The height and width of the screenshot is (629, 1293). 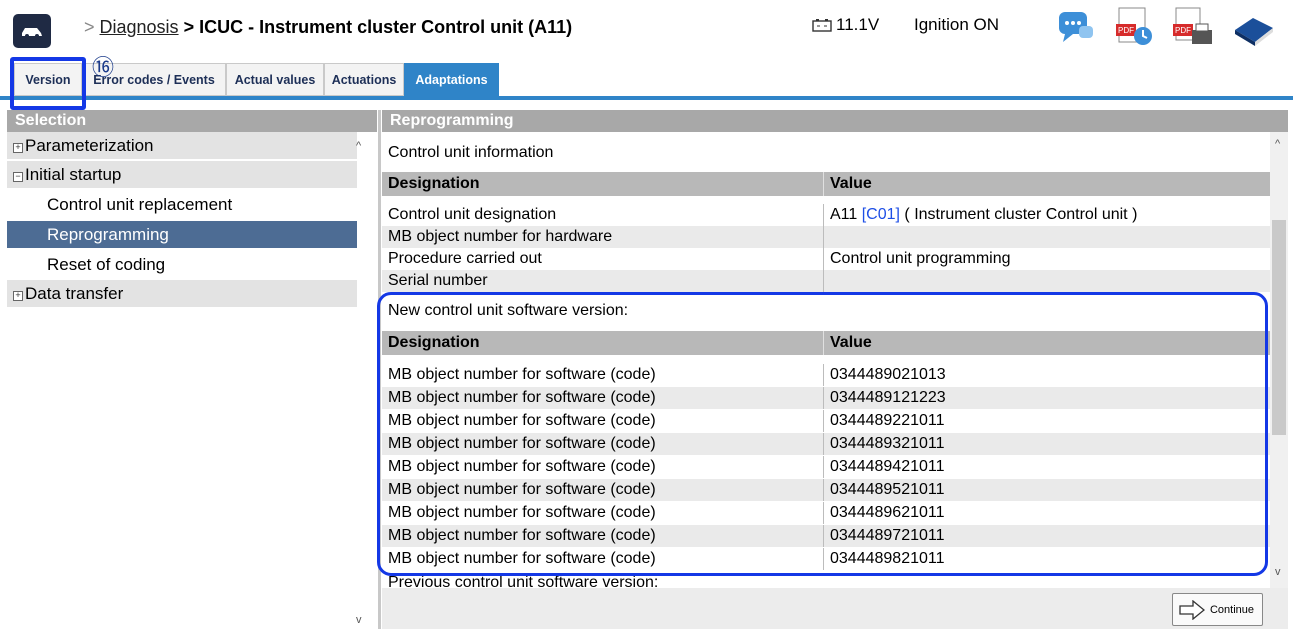 What do you see at coordinates (275, 79) in the screenshot?
I see `tab-actual-values: Actual values` at bounding box center [275, 79].